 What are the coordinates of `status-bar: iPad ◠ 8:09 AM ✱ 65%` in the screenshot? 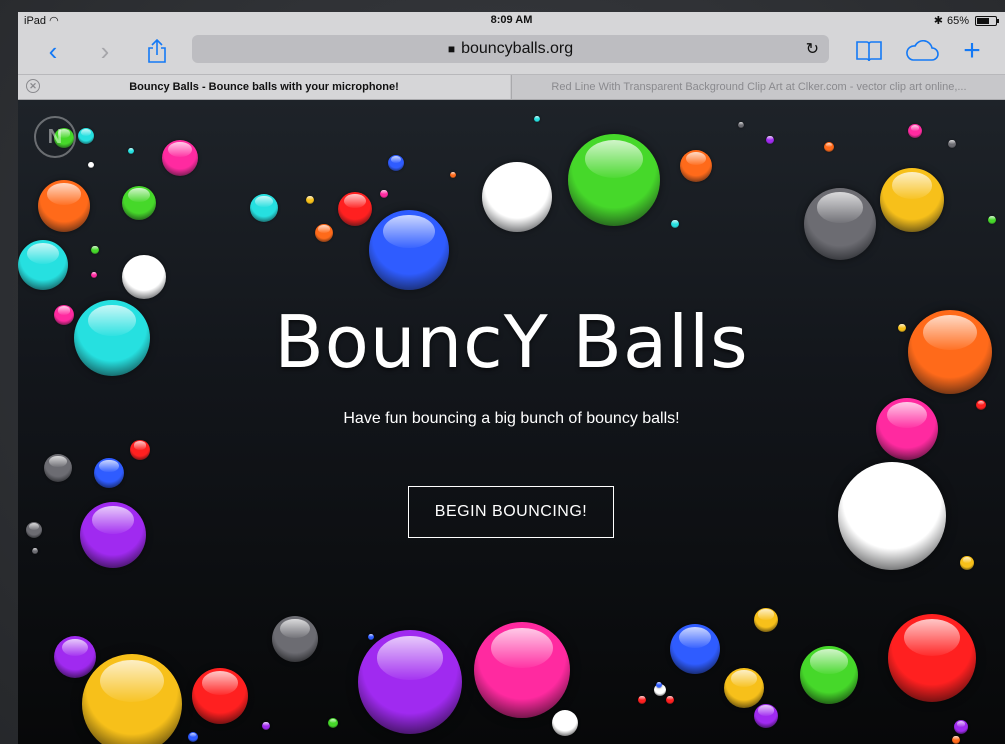 It's located at (511, 21).